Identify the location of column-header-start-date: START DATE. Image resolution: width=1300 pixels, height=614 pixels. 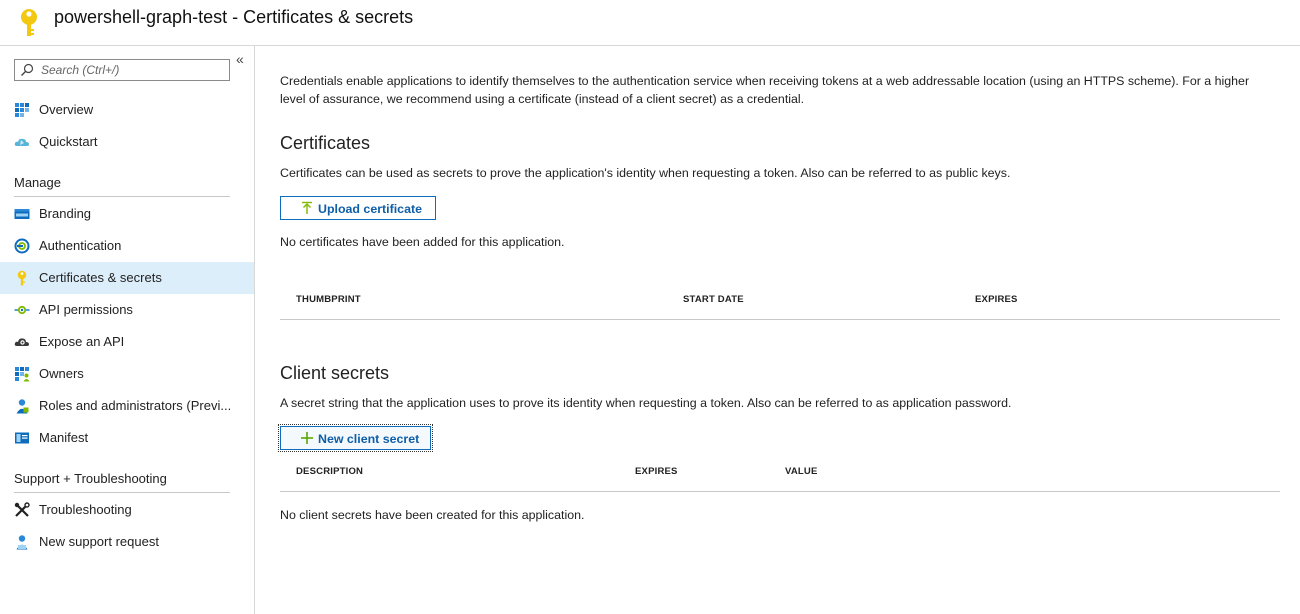
(713, 299).